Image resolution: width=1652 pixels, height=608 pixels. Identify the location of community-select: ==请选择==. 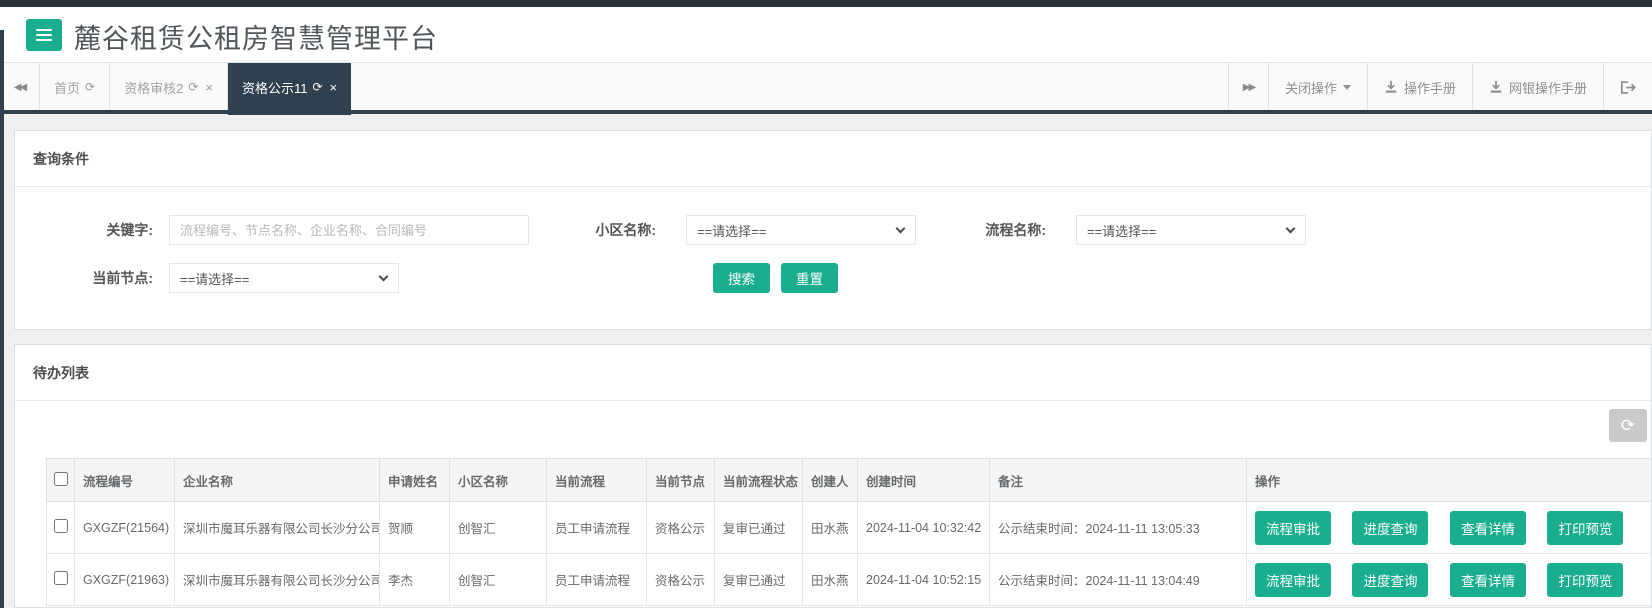
(801, 230).